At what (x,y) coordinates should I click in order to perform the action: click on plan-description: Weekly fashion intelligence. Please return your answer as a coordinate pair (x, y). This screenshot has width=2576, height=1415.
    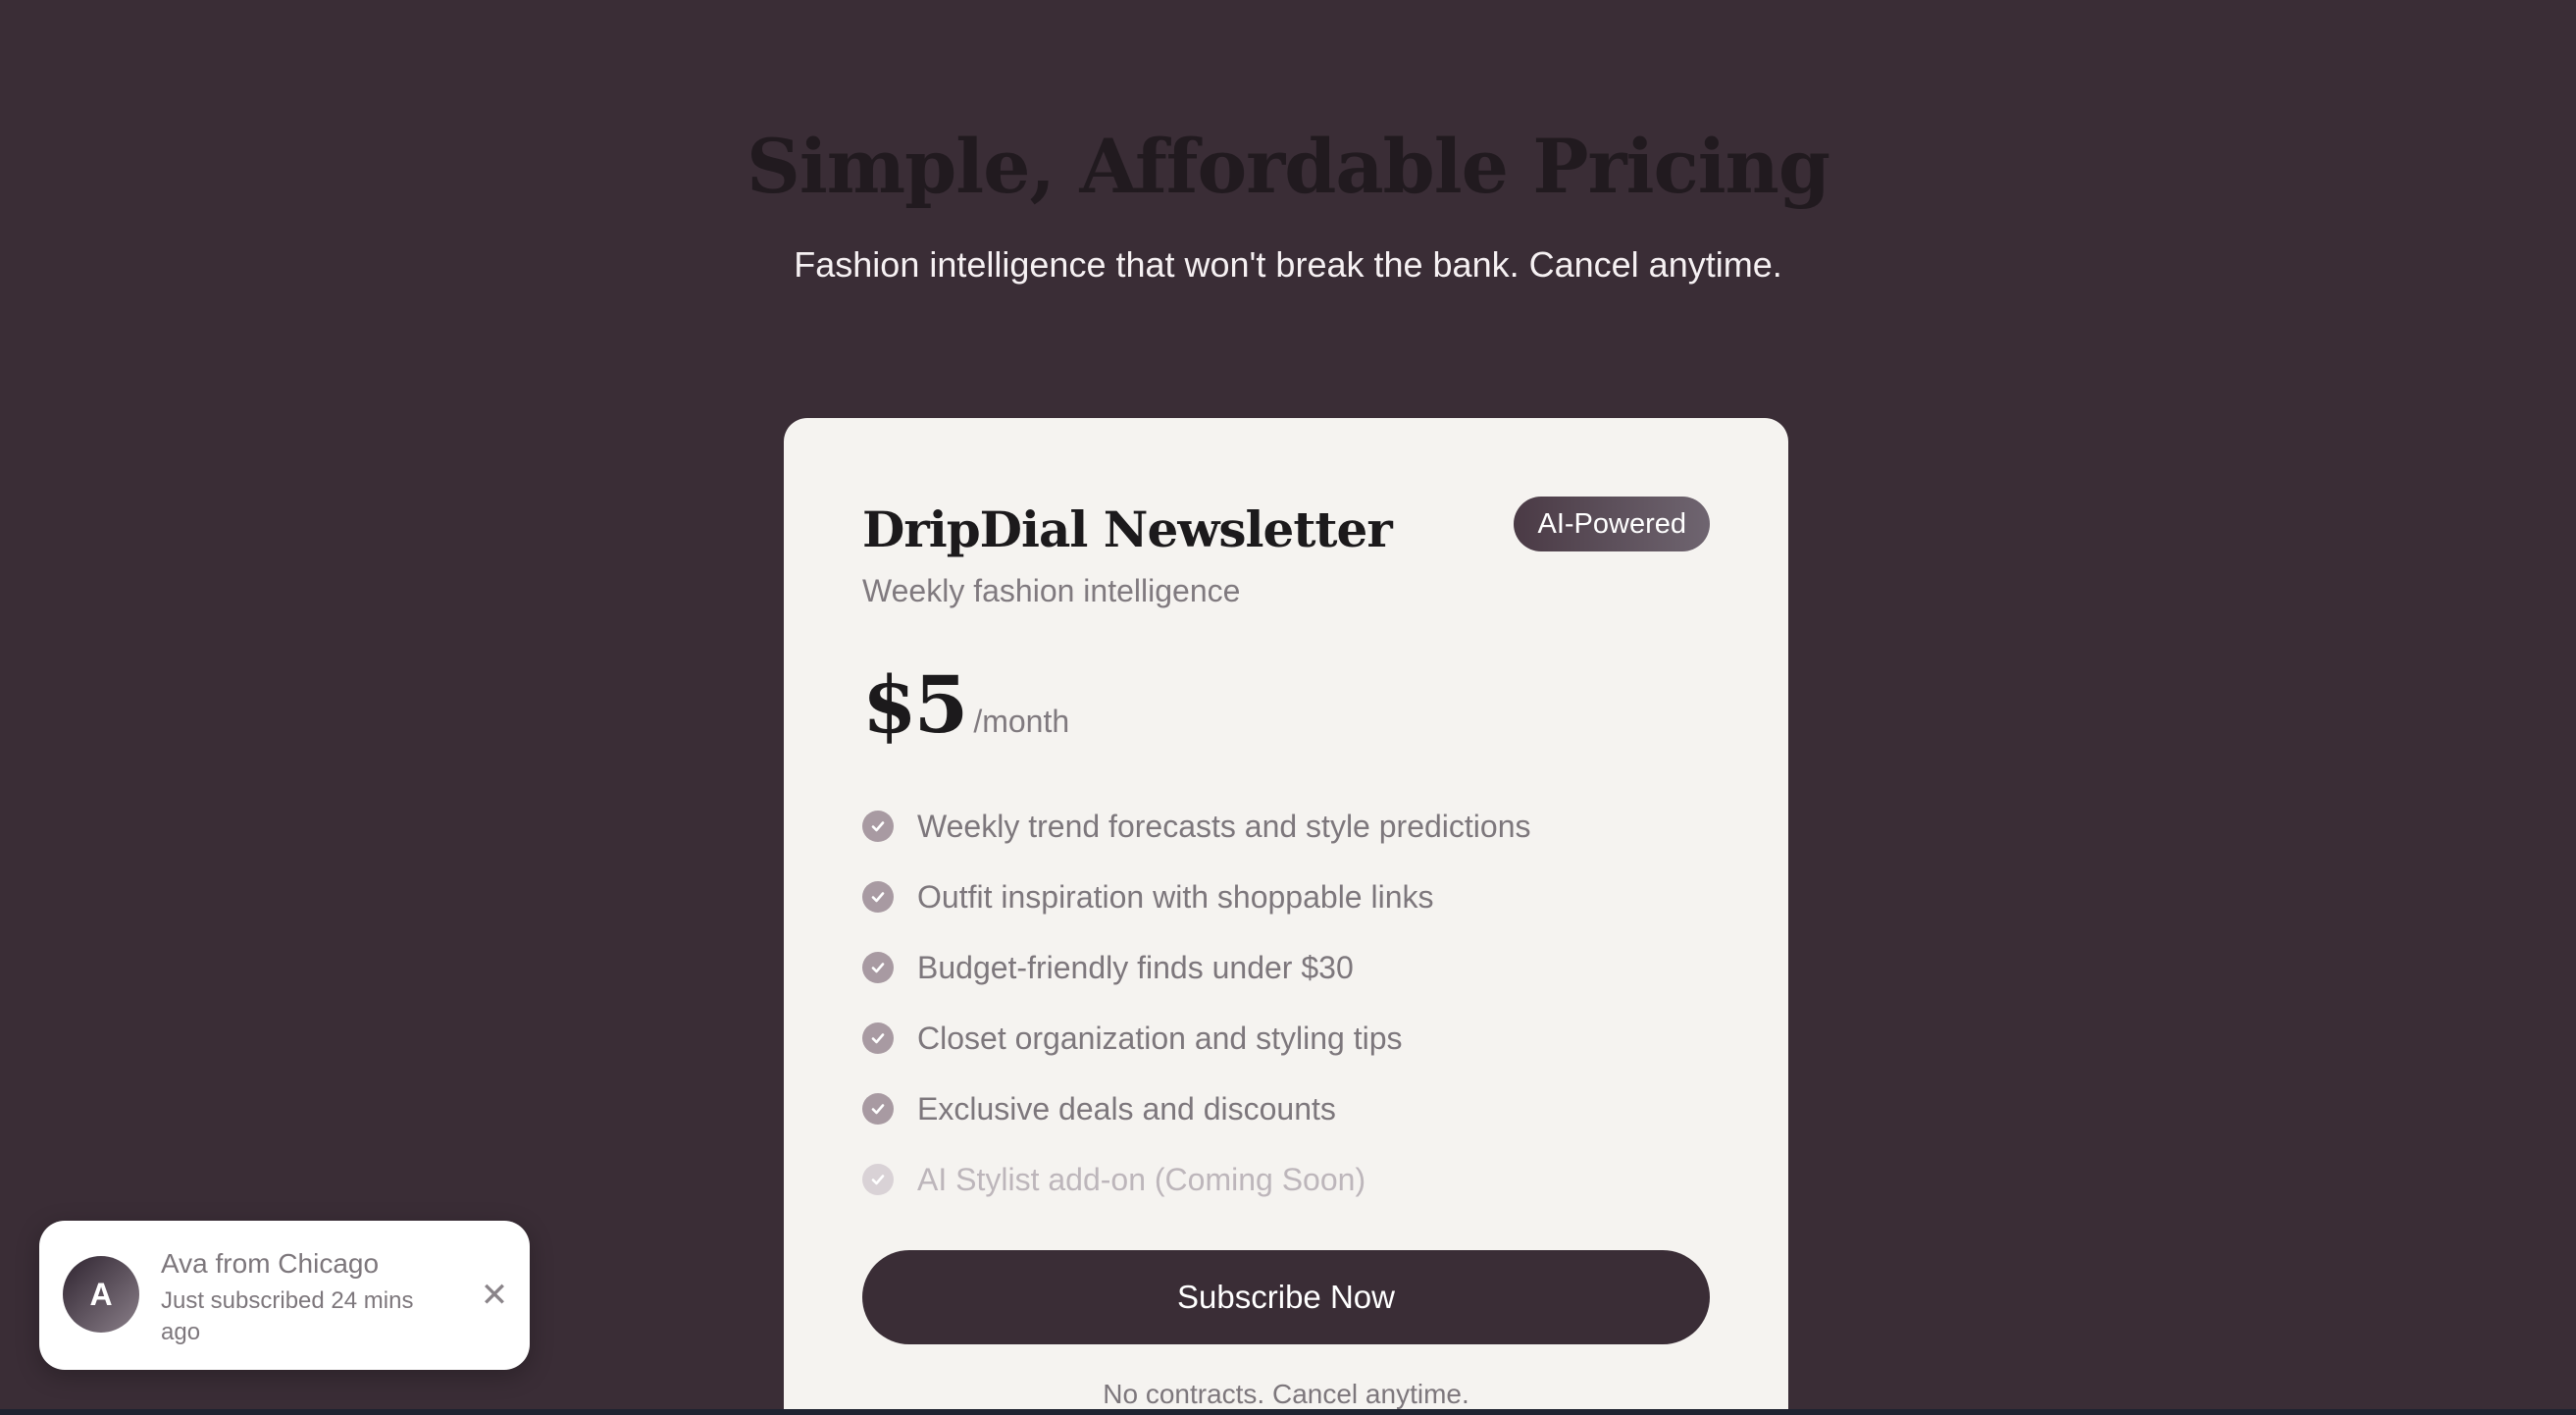
    Looking at the image, I should click on (1051, 590).